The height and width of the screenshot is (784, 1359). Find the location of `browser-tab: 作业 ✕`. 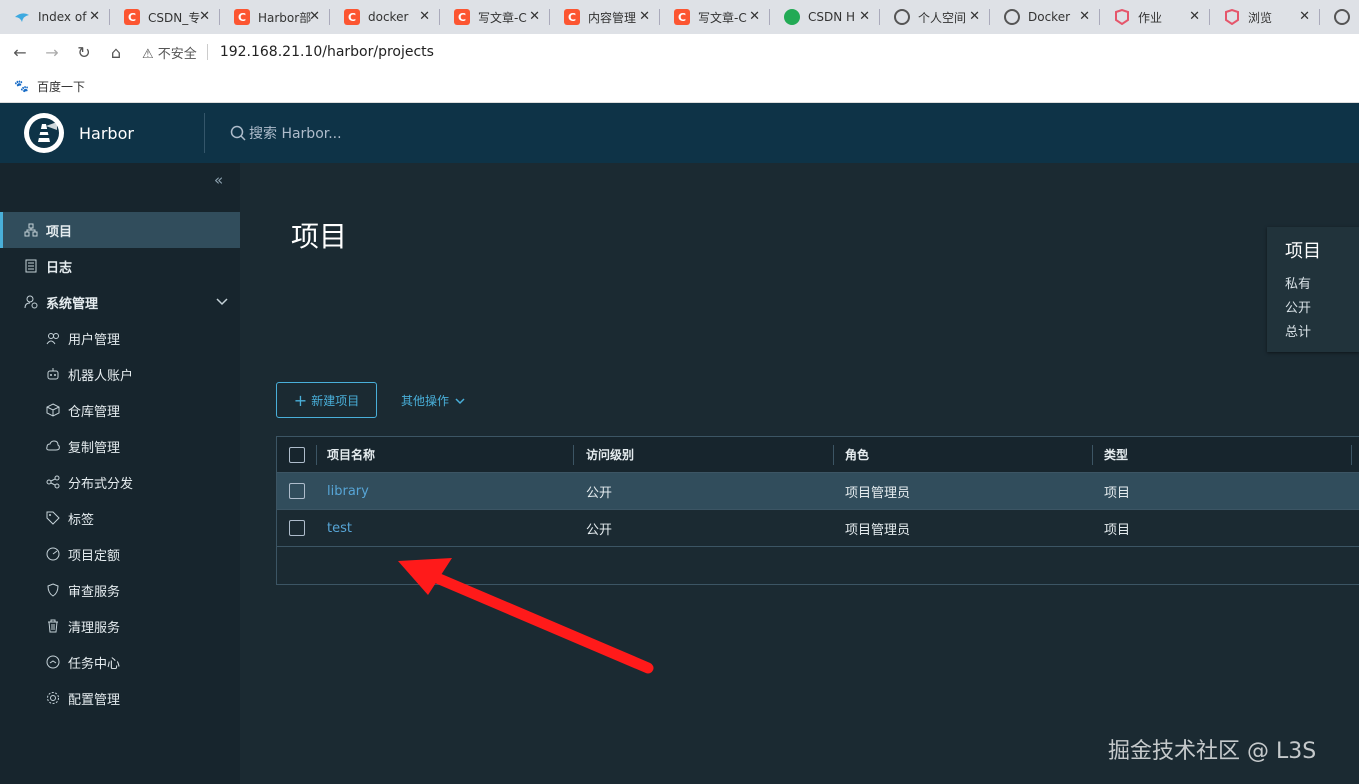

browser-tab: 作业 ✕ is located at coordinates (1155, 17).